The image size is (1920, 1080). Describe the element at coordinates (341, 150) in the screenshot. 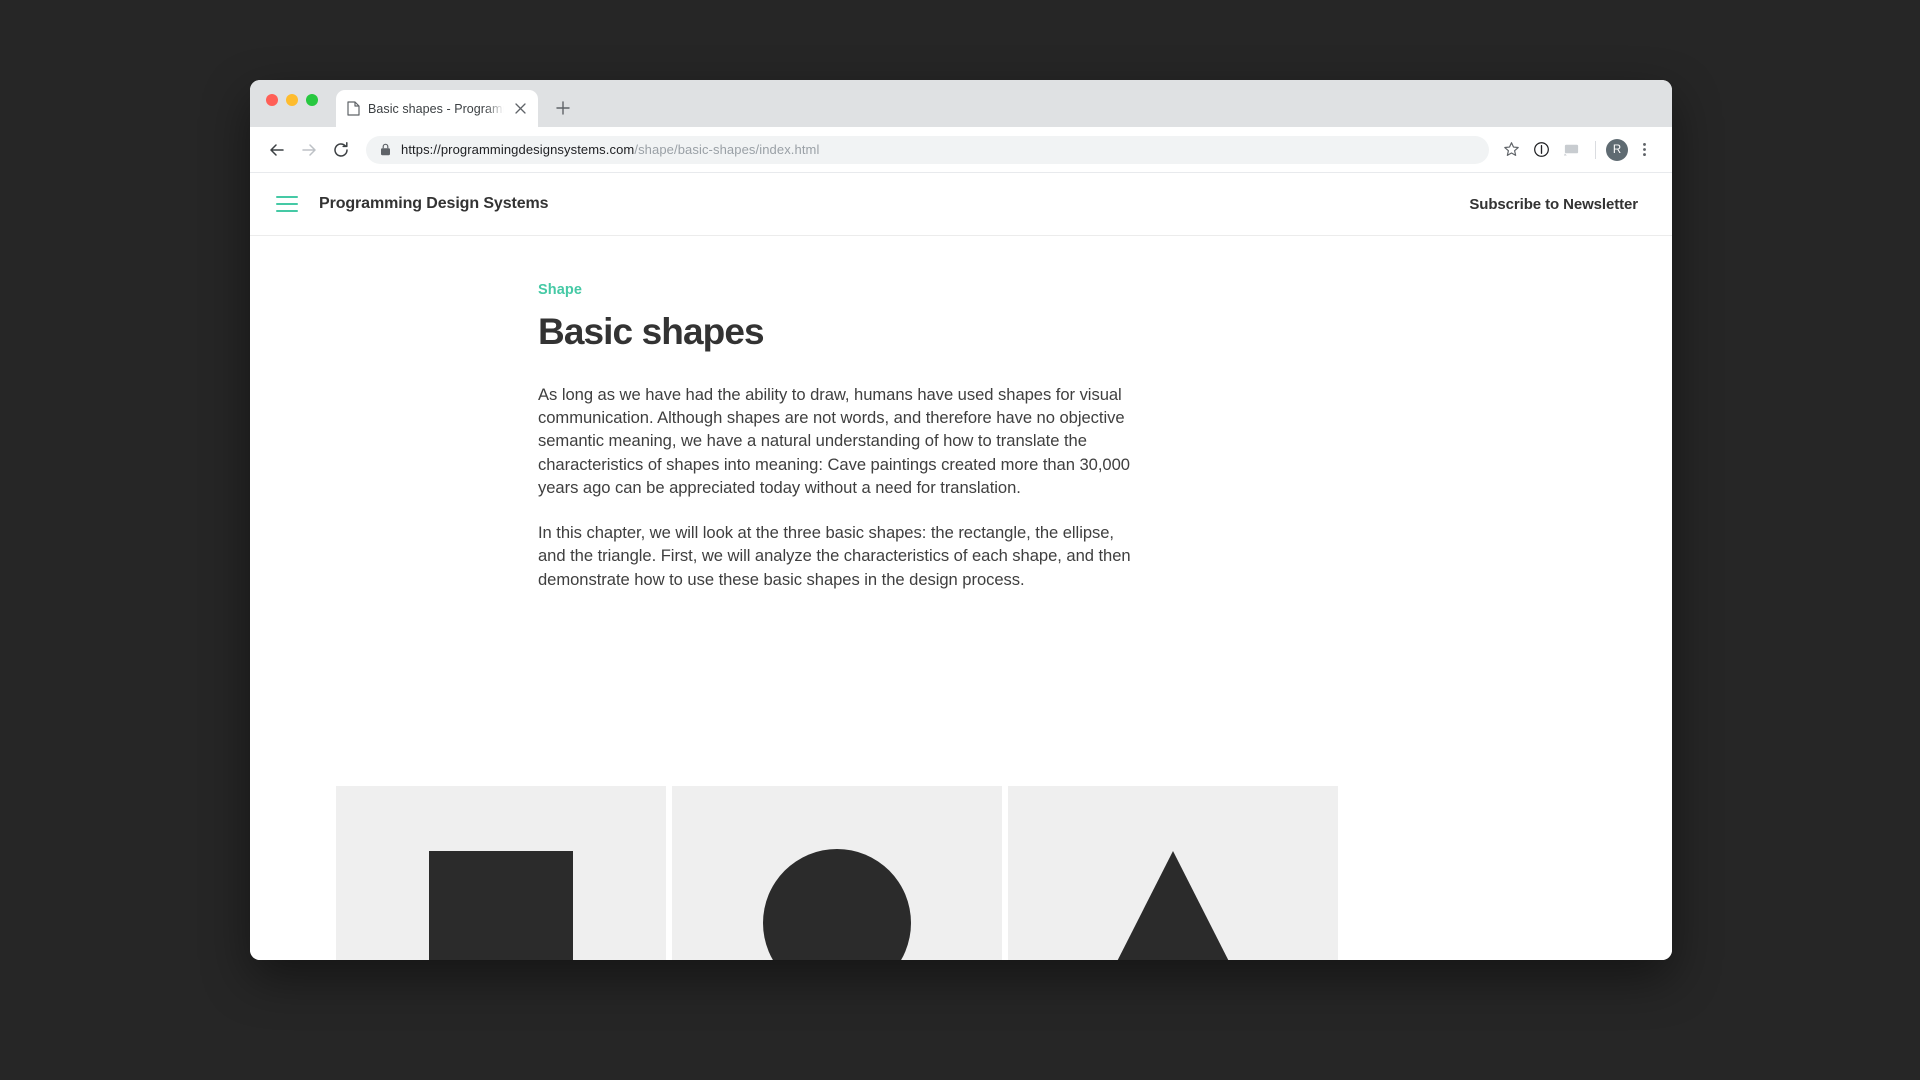

I see `reload-button` at that location.